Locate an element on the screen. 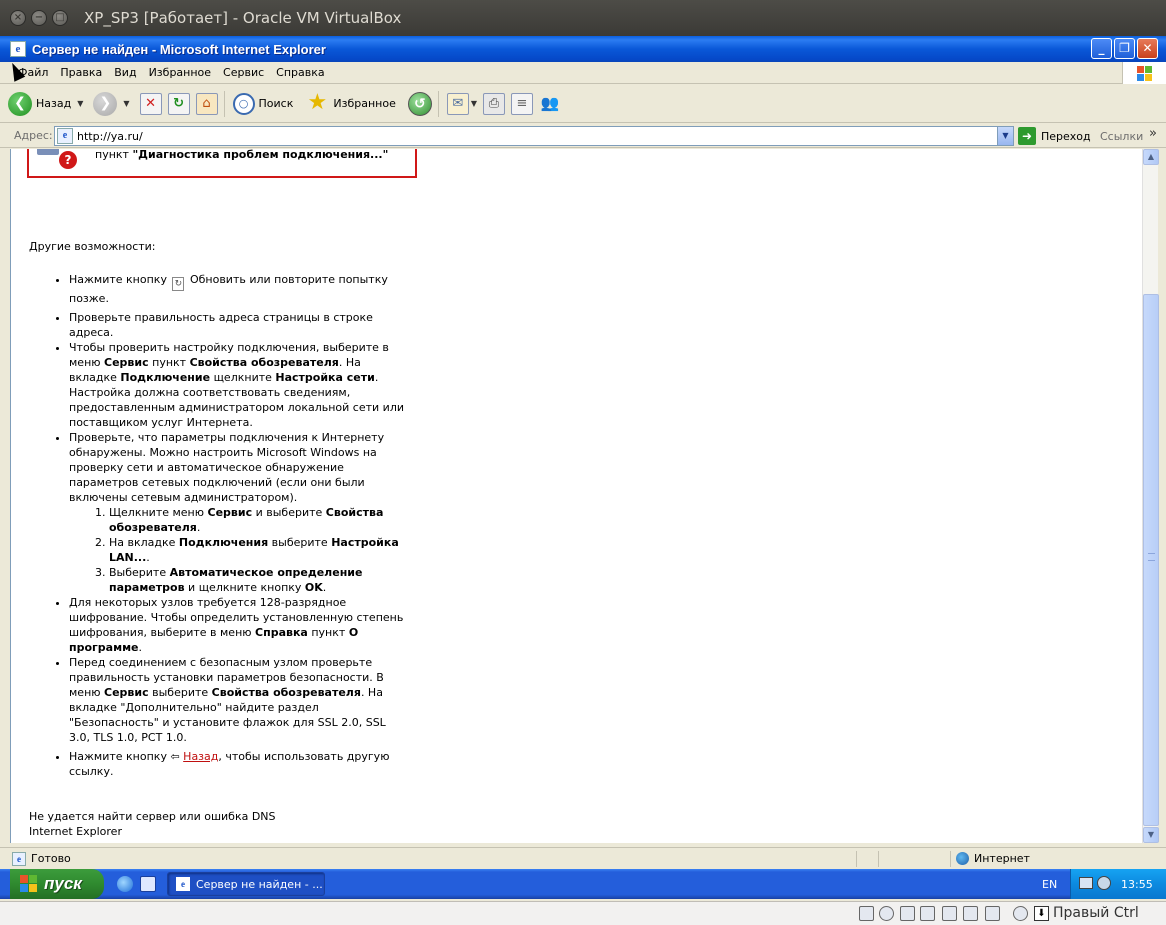 This screenshot has width=1166, height=925. menu-tools: Сервис is located at coordinates (243, 72).